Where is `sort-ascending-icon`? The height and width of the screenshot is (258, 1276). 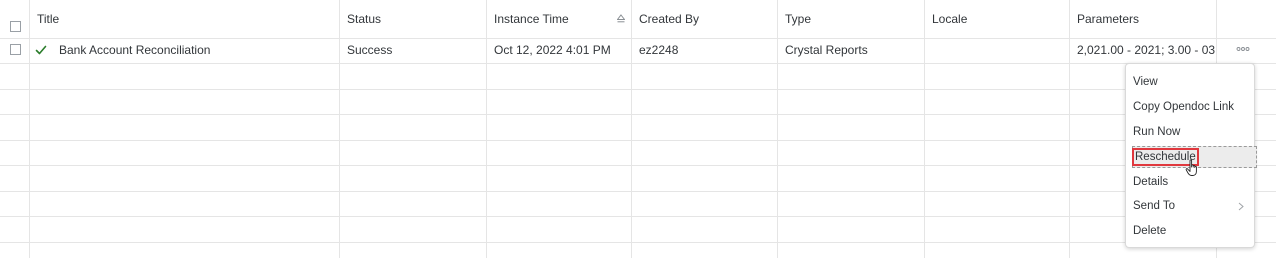 sort-ascending-icon is located at coordinates (621, 18).